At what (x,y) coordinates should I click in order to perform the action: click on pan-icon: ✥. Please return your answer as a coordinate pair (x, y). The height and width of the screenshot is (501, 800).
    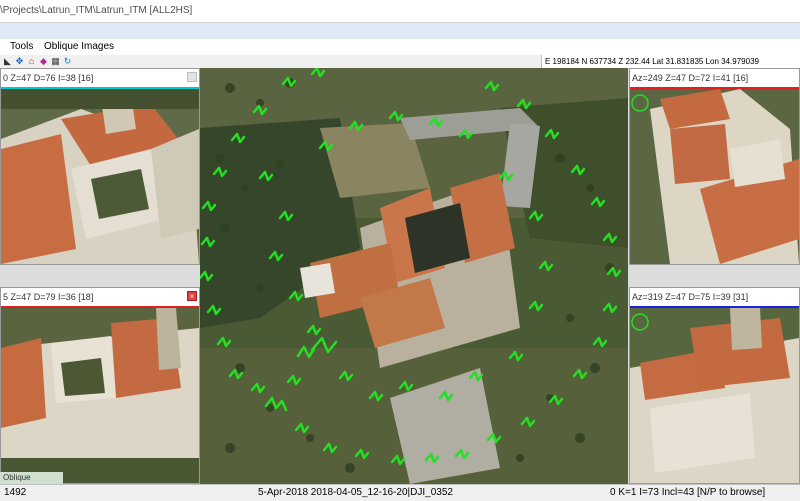
    Looking at the image, I should click on (19, 61).